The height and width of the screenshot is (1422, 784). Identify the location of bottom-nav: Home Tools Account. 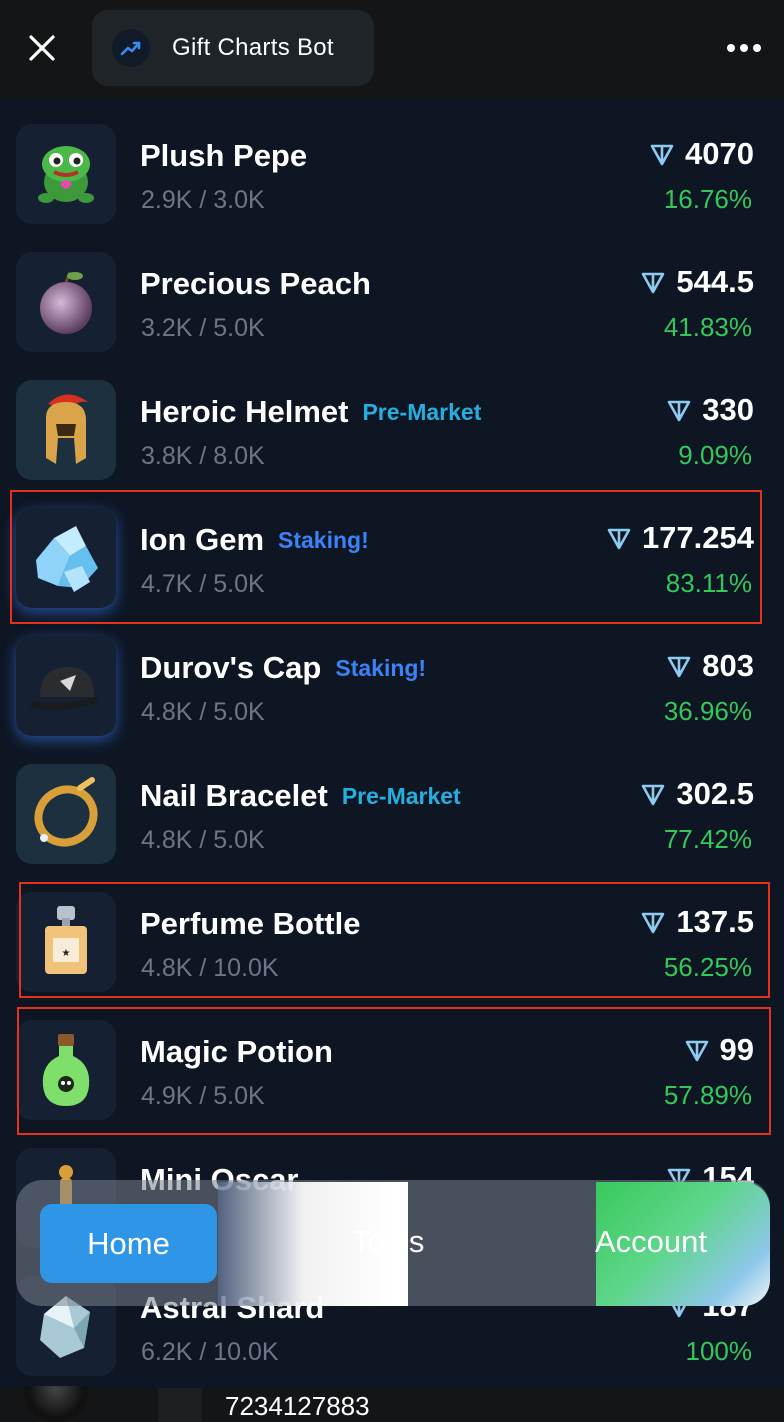
(393, 1243).